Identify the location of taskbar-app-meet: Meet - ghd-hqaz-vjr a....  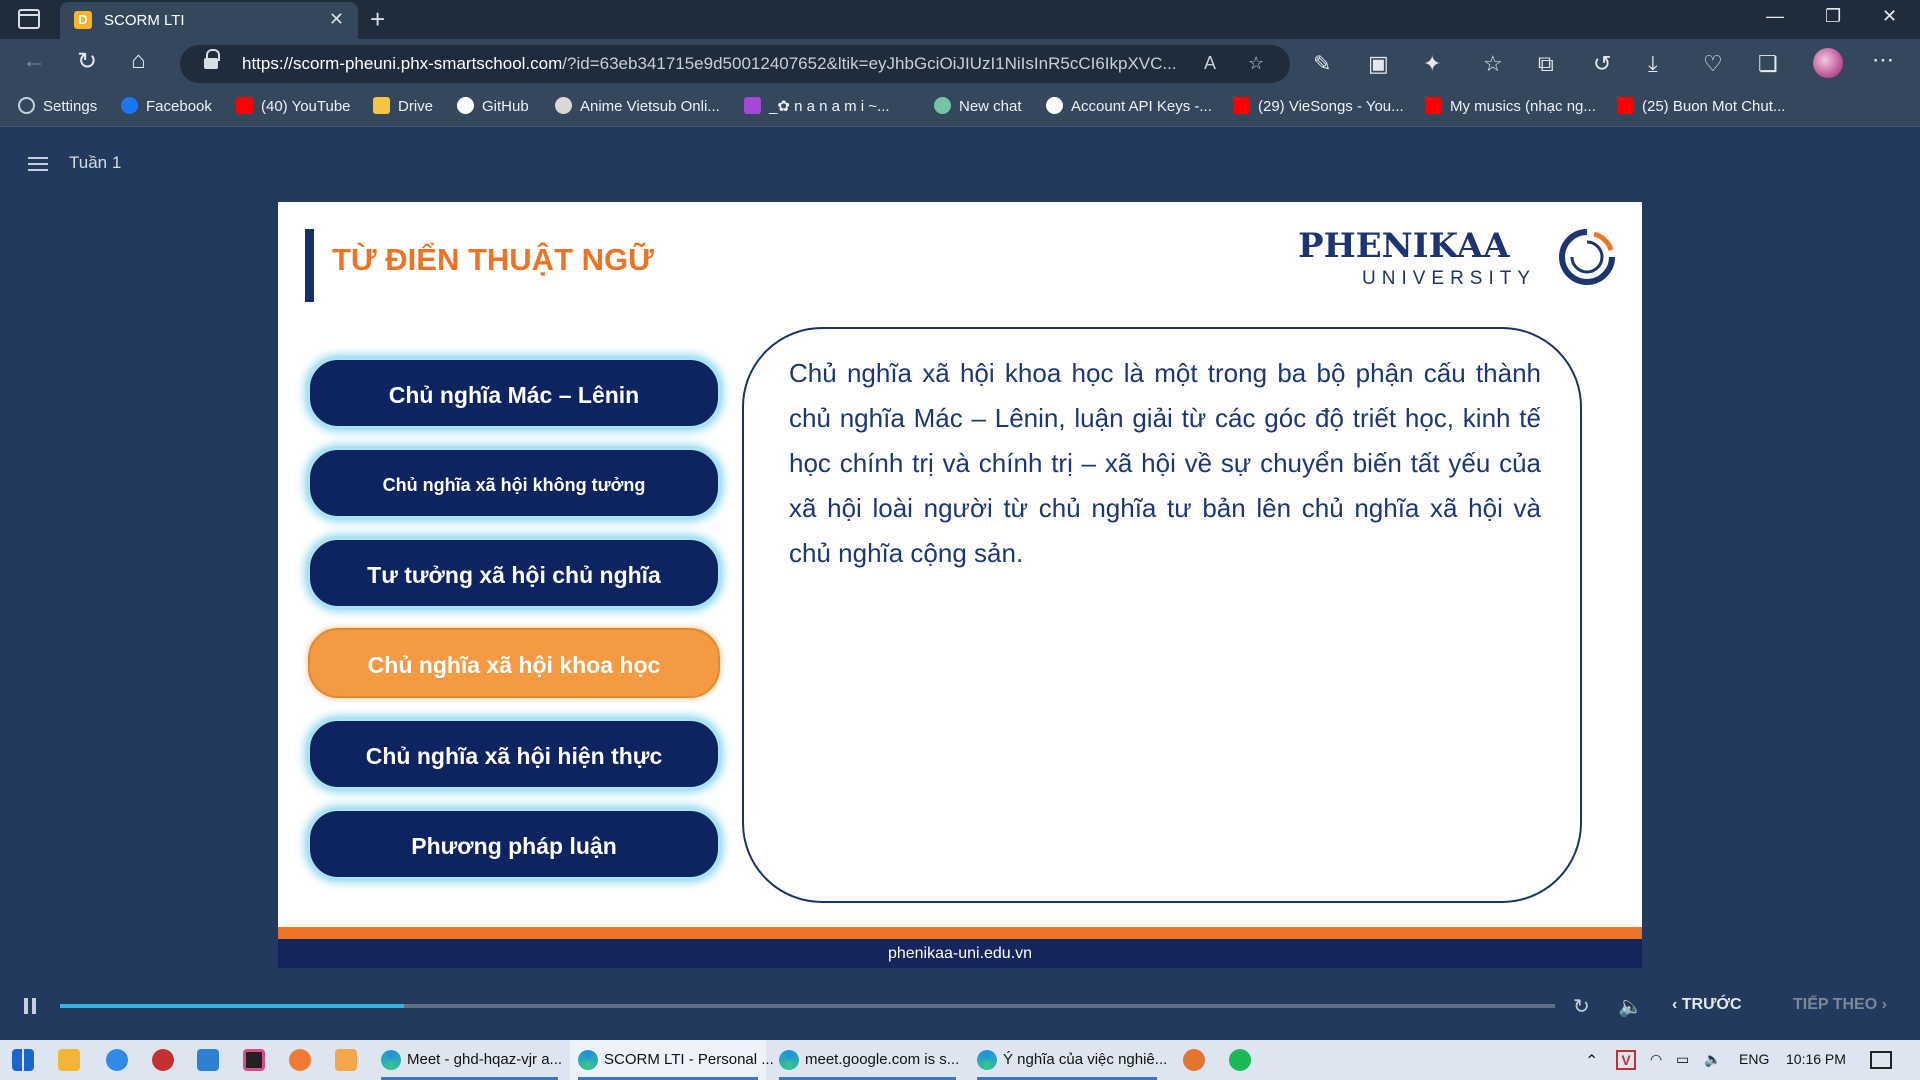
(469, 1060).